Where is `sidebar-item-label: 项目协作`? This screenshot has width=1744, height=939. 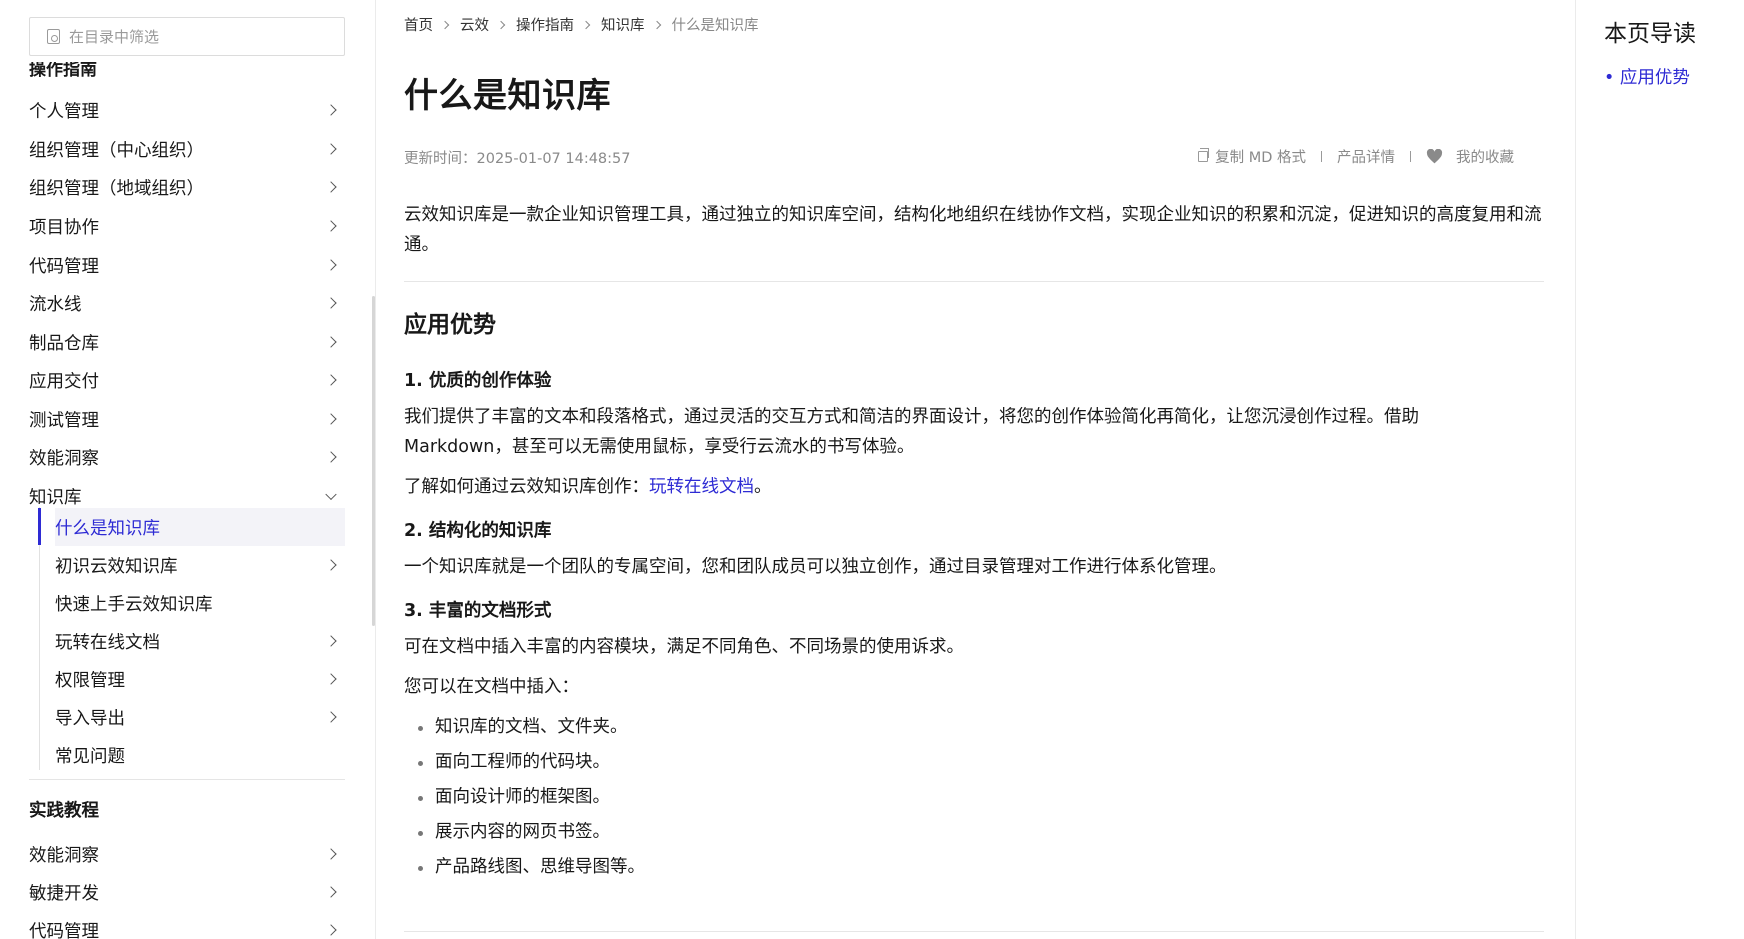 sidebar-item-label: 项目协作 is located at coordinates (64, 227).